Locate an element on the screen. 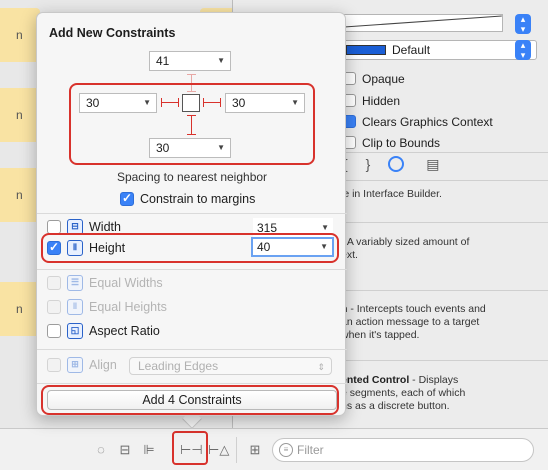 The image size is (548, 470). library-item-description: when it's tapped. is located at coordinates (380, 335).